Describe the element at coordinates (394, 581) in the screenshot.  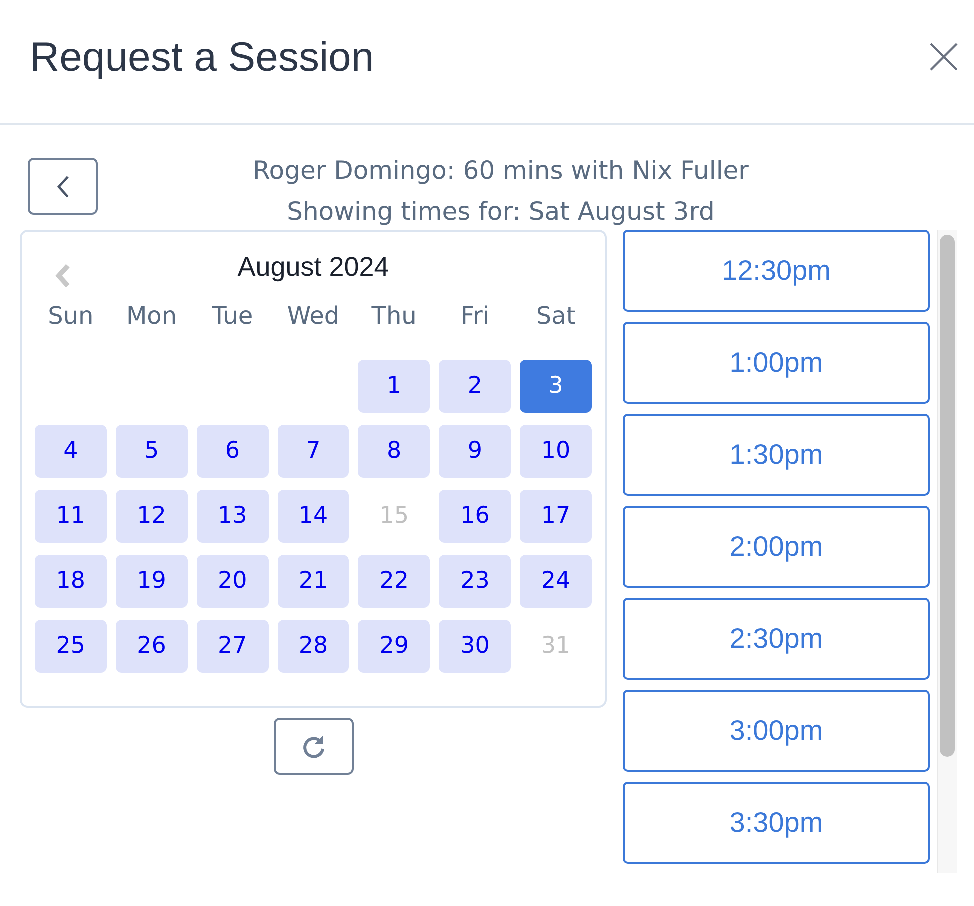
I see `day-button: 22` at that location.